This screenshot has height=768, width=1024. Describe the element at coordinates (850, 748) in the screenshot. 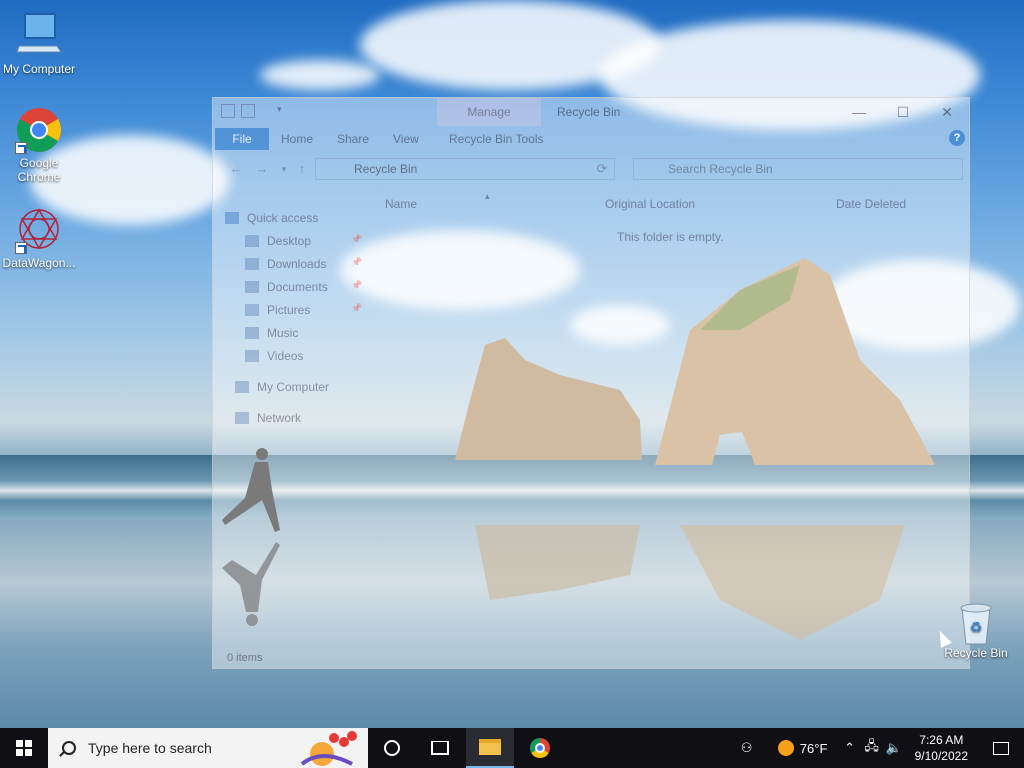

I see `chevron-up-icon: ⌃` at that location.